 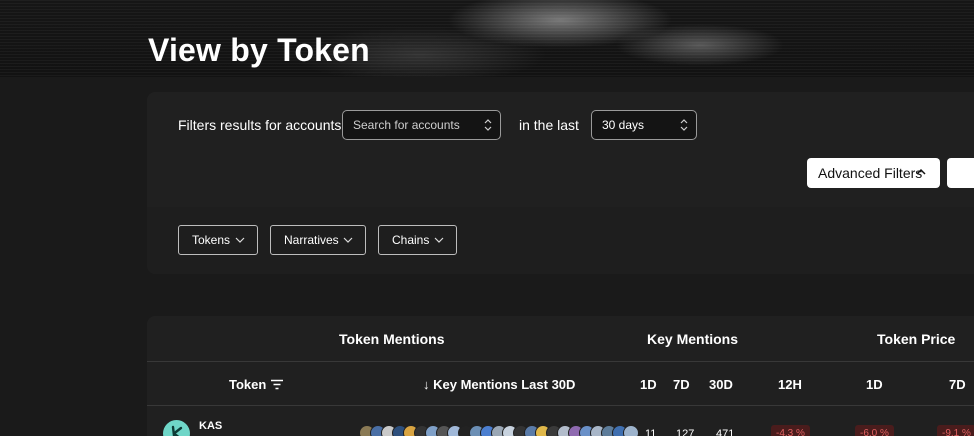 What do you see at coordinates (210, 426) in the screenshot?
I see `token-symbol: KAS` at bounding box center [210, 426].